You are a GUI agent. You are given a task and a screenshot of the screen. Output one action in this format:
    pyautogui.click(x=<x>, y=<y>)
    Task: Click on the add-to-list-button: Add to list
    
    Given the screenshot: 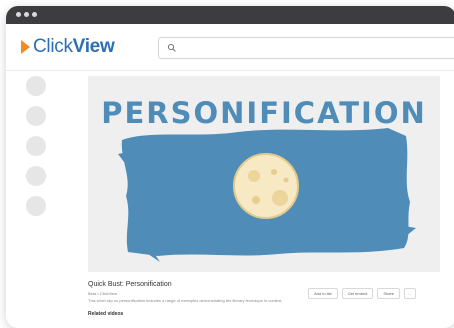 What is the action you would take?
    pyautogui.click(x=323, y=293)
    